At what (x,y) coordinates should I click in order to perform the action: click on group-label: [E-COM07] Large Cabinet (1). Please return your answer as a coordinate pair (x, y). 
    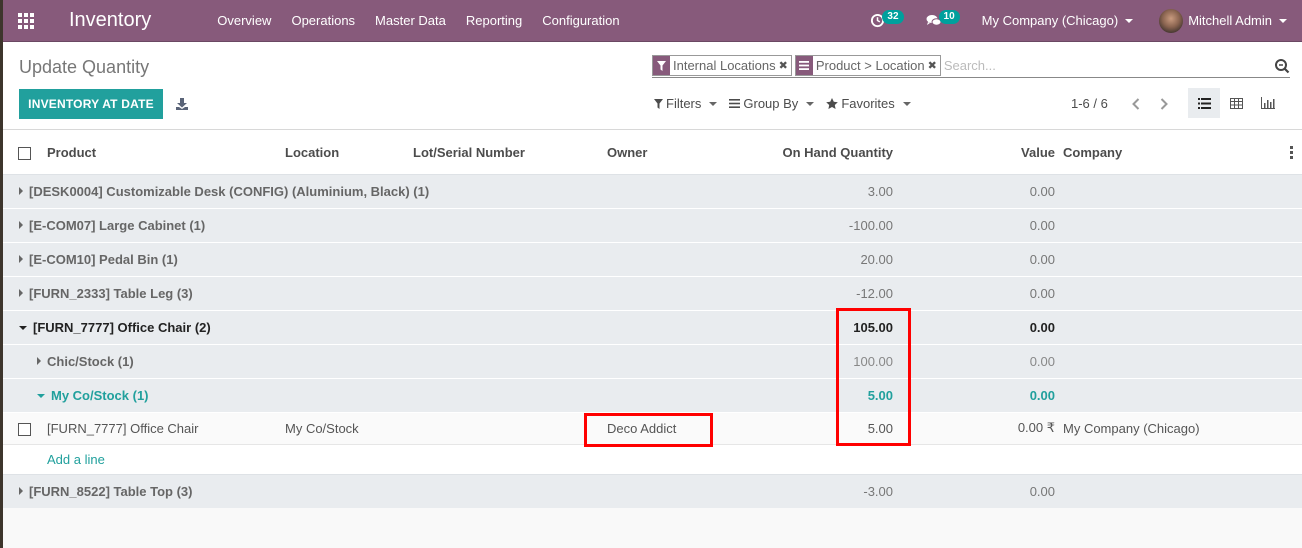
    Looking at the image, I should click on (117, 225).